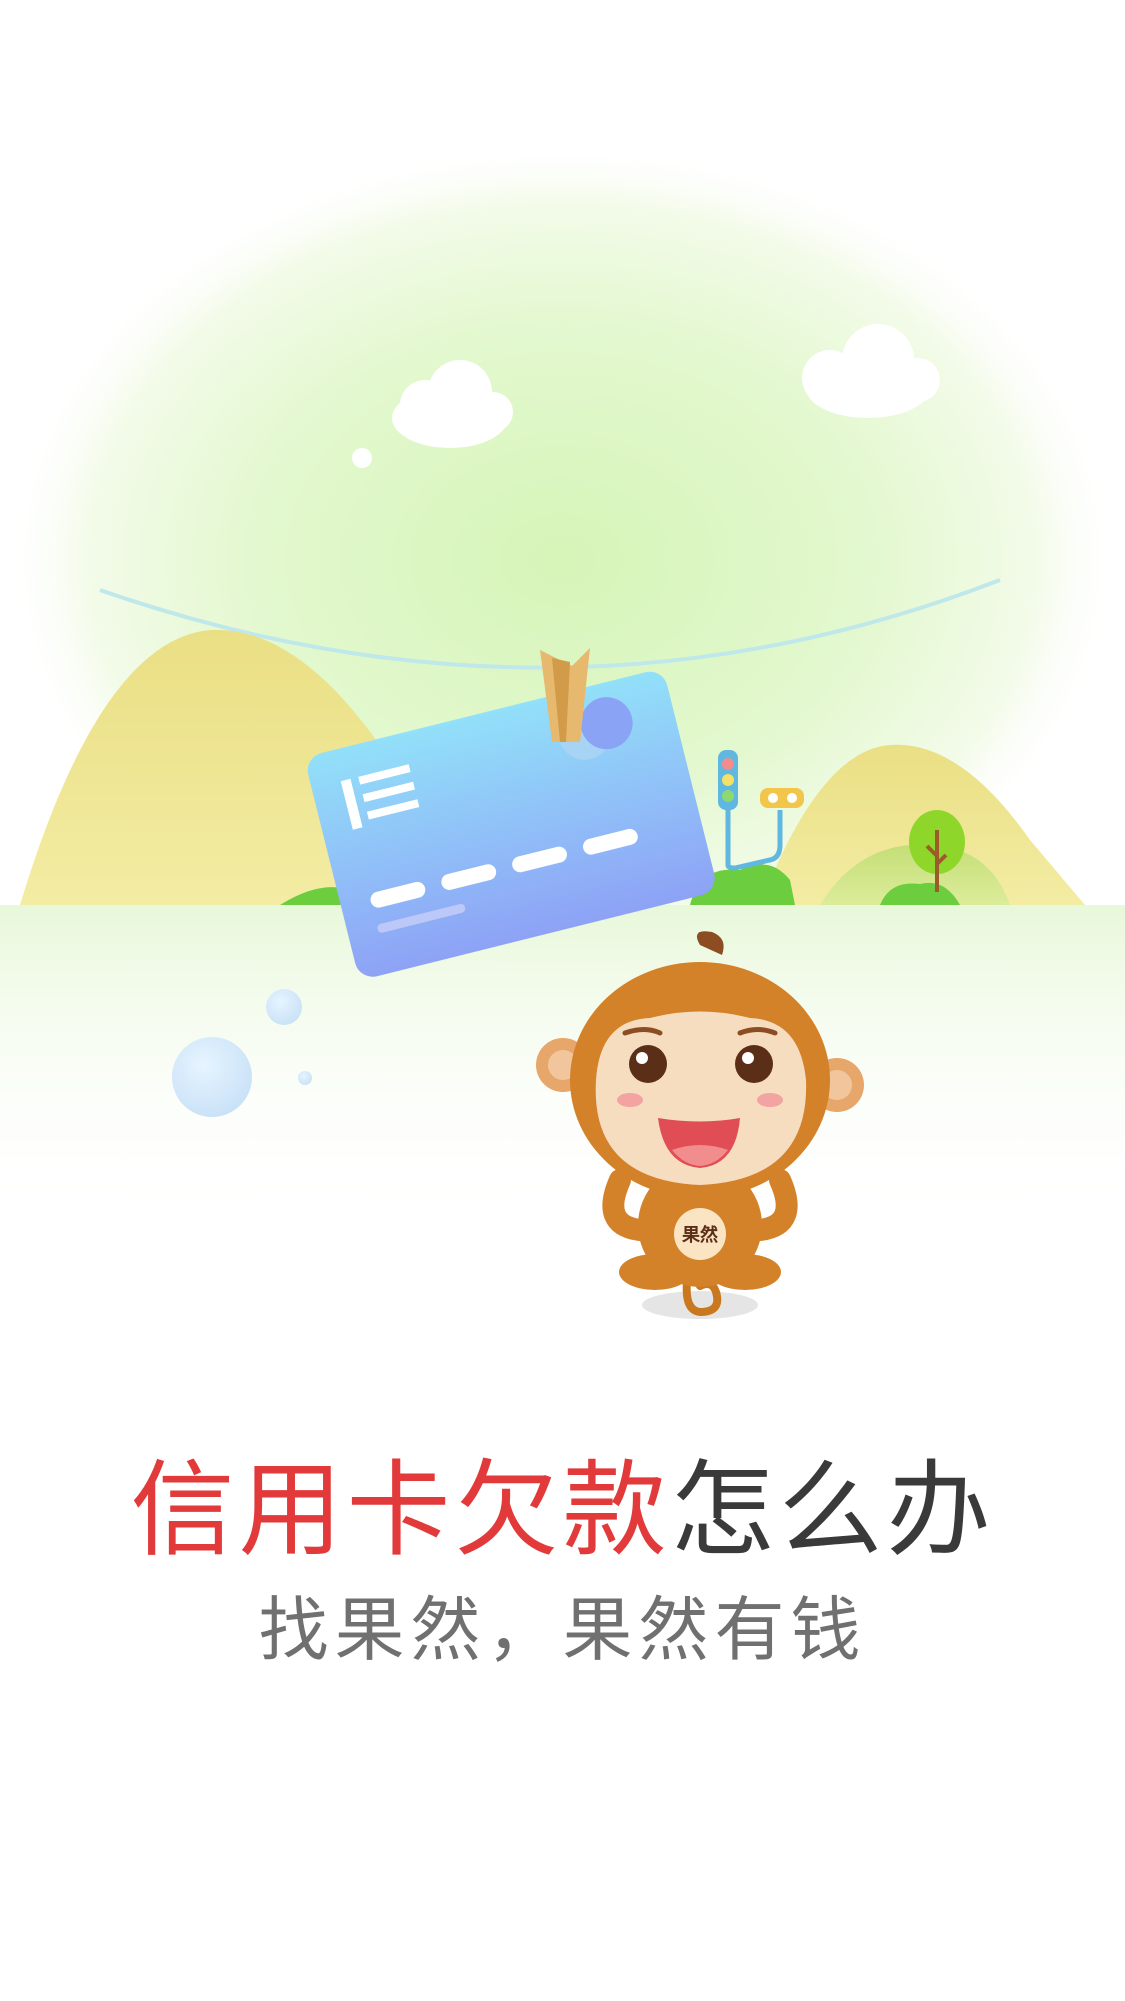 The image size is (1125, 2001). What do you see at coordinates (700, 1235) in the screenshot?
I see `mascot-badge: 果然` at bounding box center [700, 1235].